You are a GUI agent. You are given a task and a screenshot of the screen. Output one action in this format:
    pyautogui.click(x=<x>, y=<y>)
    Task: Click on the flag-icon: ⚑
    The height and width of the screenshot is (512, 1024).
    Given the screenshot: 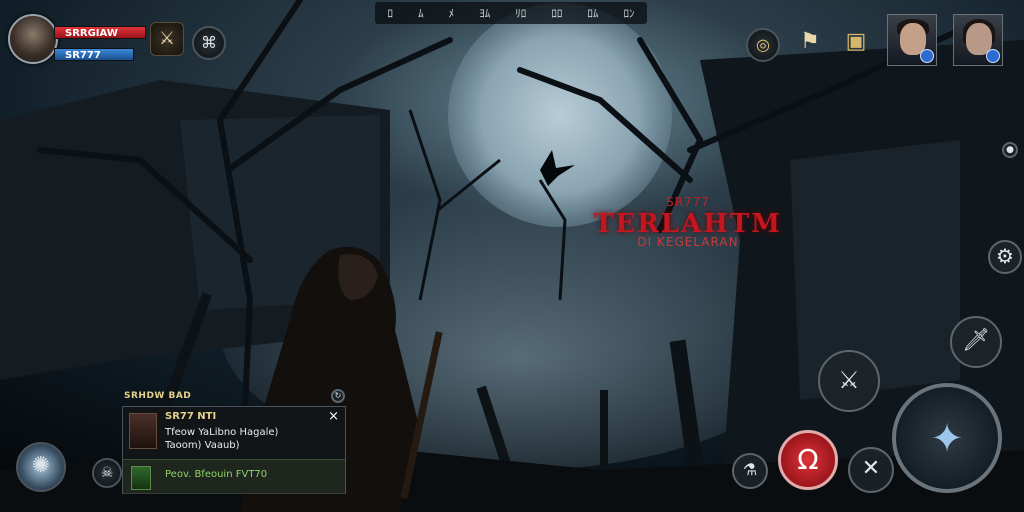 What is the action you would take?
    pyautogui.click(x=810, y=41)
    